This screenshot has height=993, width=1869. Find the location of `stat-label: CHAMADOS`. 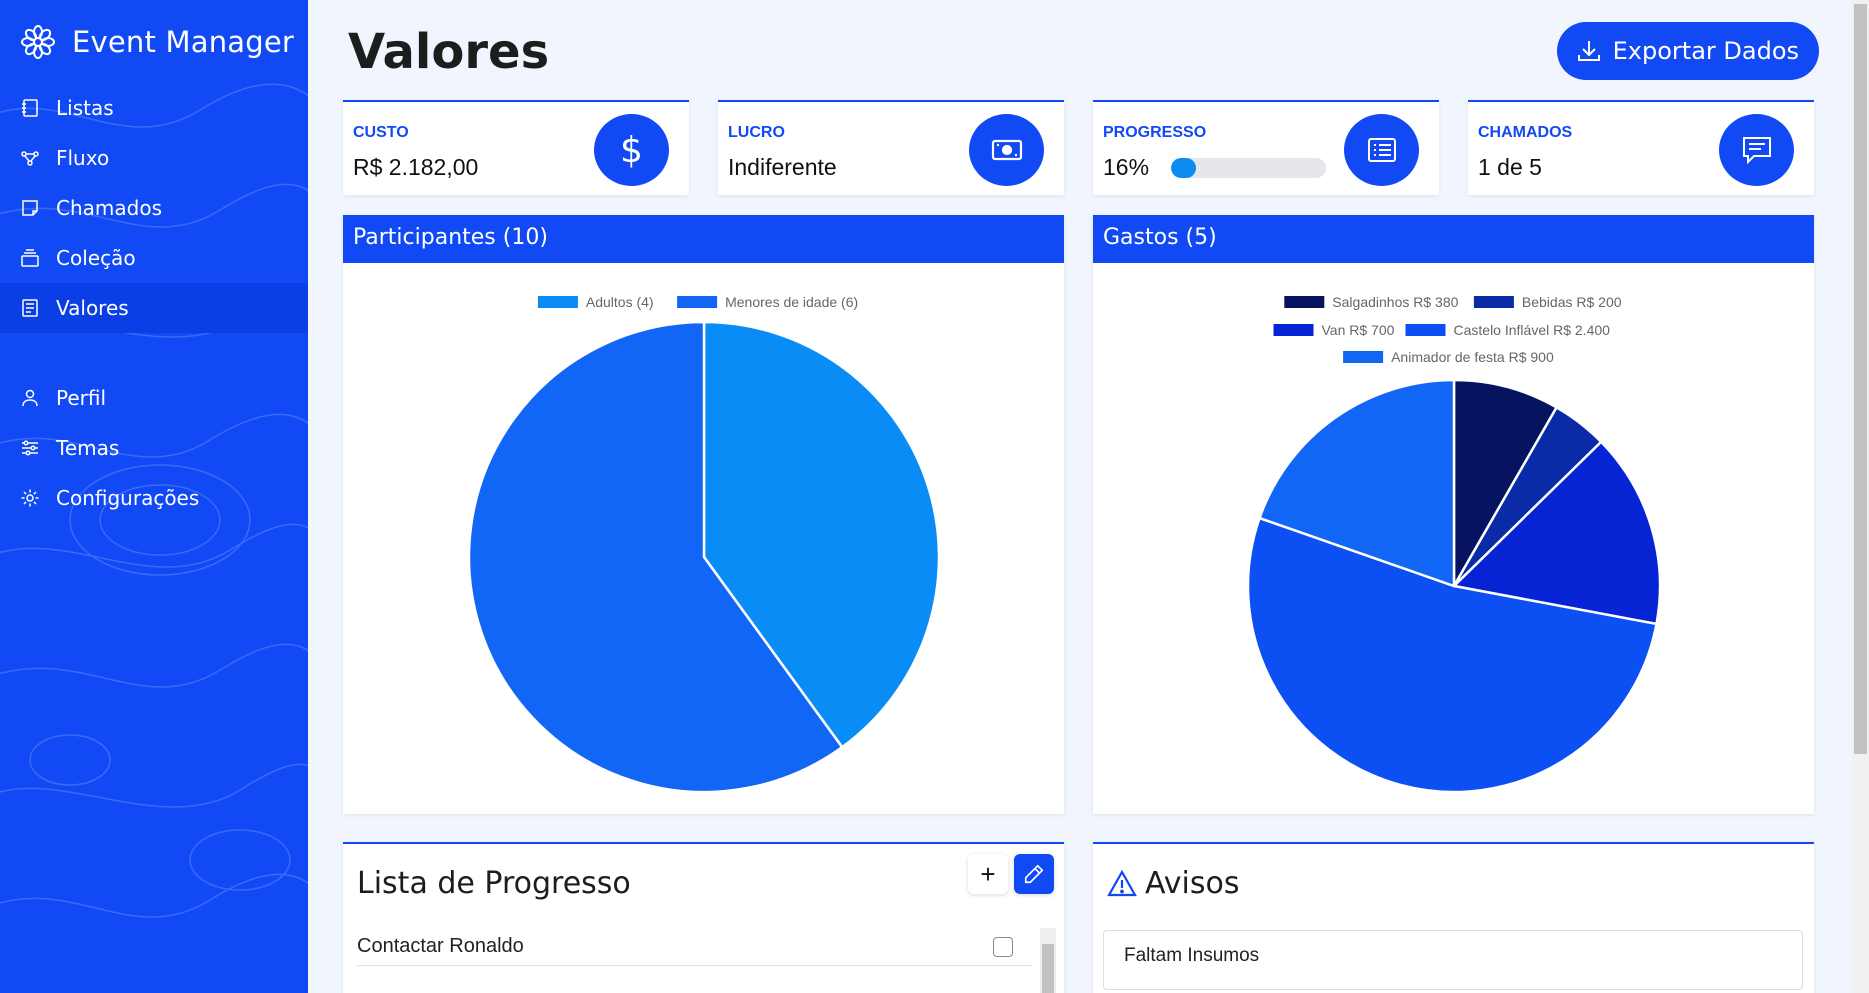

stat-label: CHAMADOS is located at coordinates (1525, 132).